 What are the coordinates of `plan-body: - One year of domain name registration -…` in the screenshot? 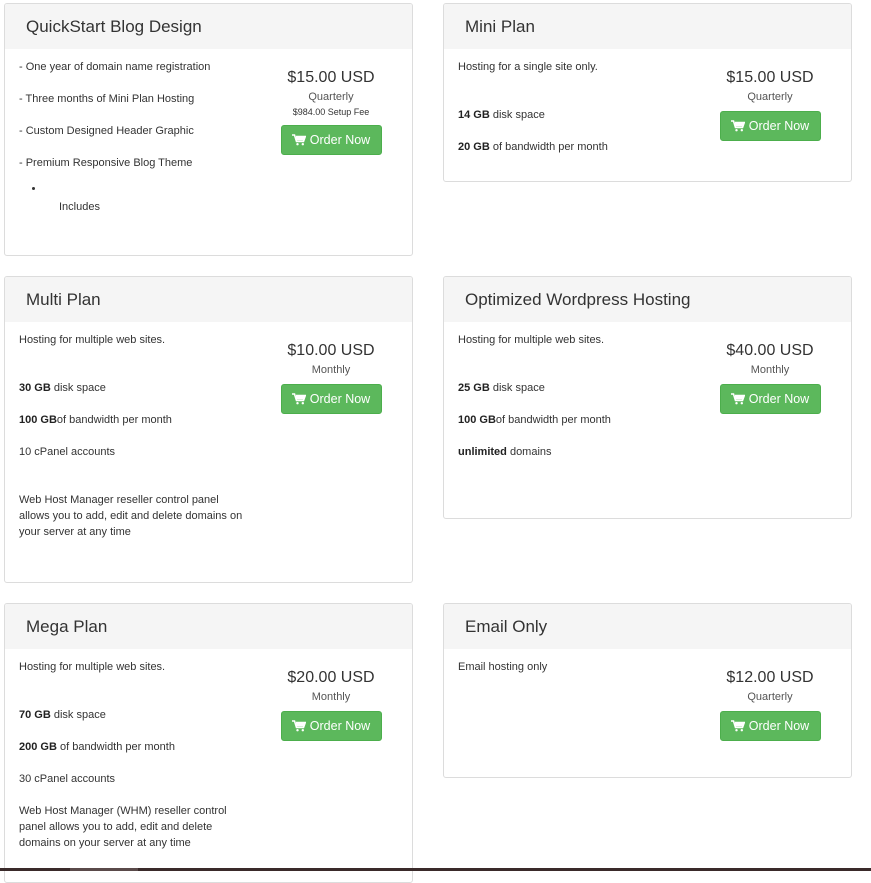 It's located at (208, 136).